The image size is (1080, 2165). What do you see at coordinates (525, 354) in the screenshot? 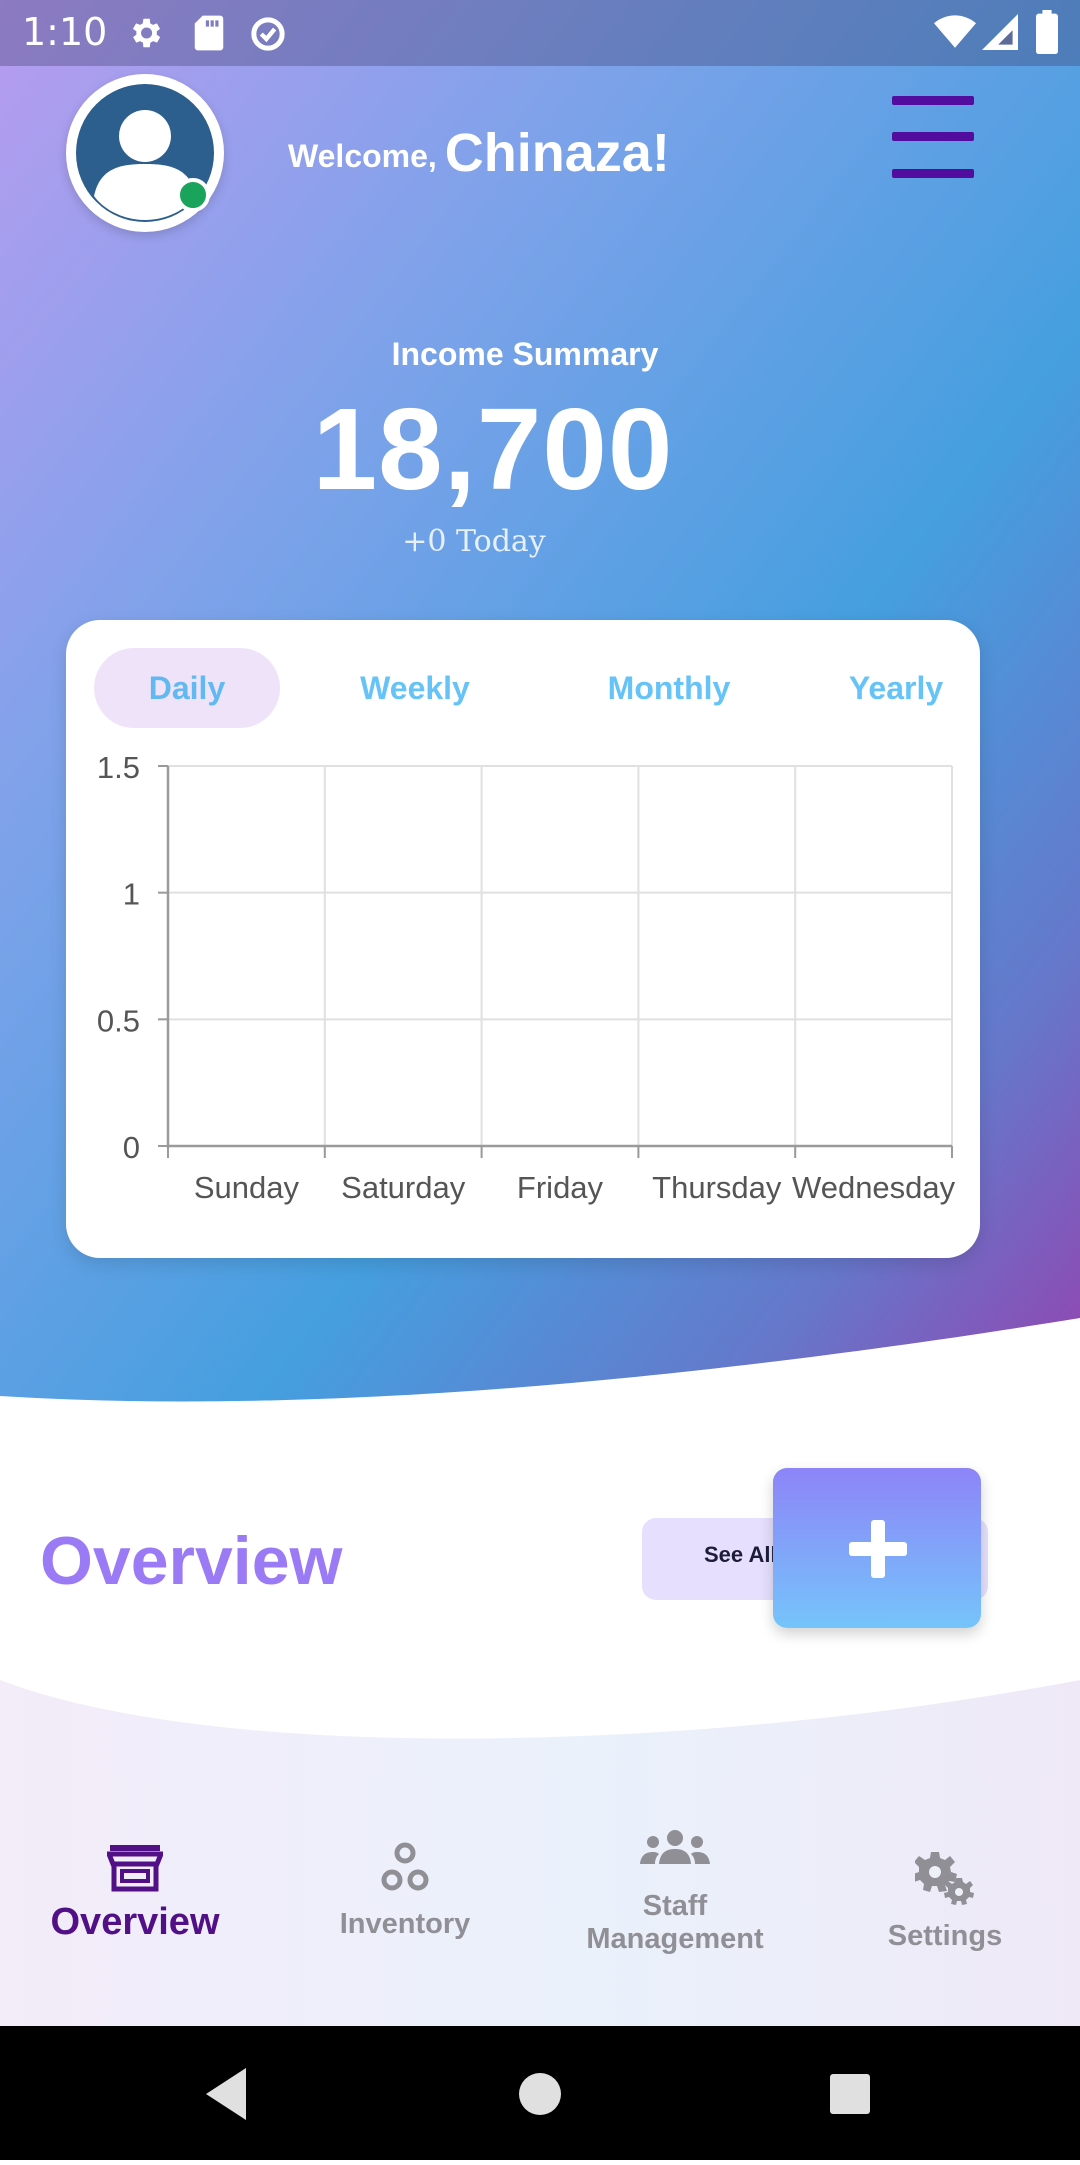
I see `income-summary-label: Income Summary` at bounding box center [525, 354].